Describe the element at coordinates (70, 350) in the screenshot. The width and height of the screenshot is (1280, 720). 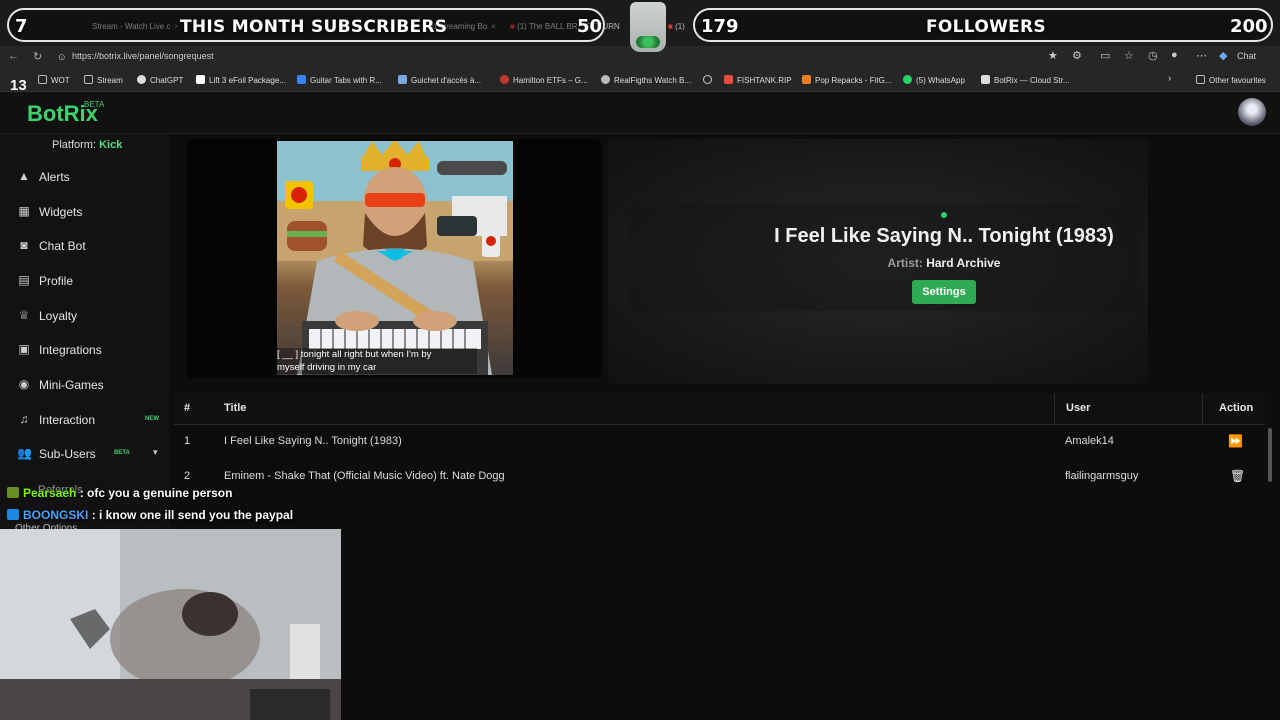
I see `sidebar-item-label: Integrations` at that location.